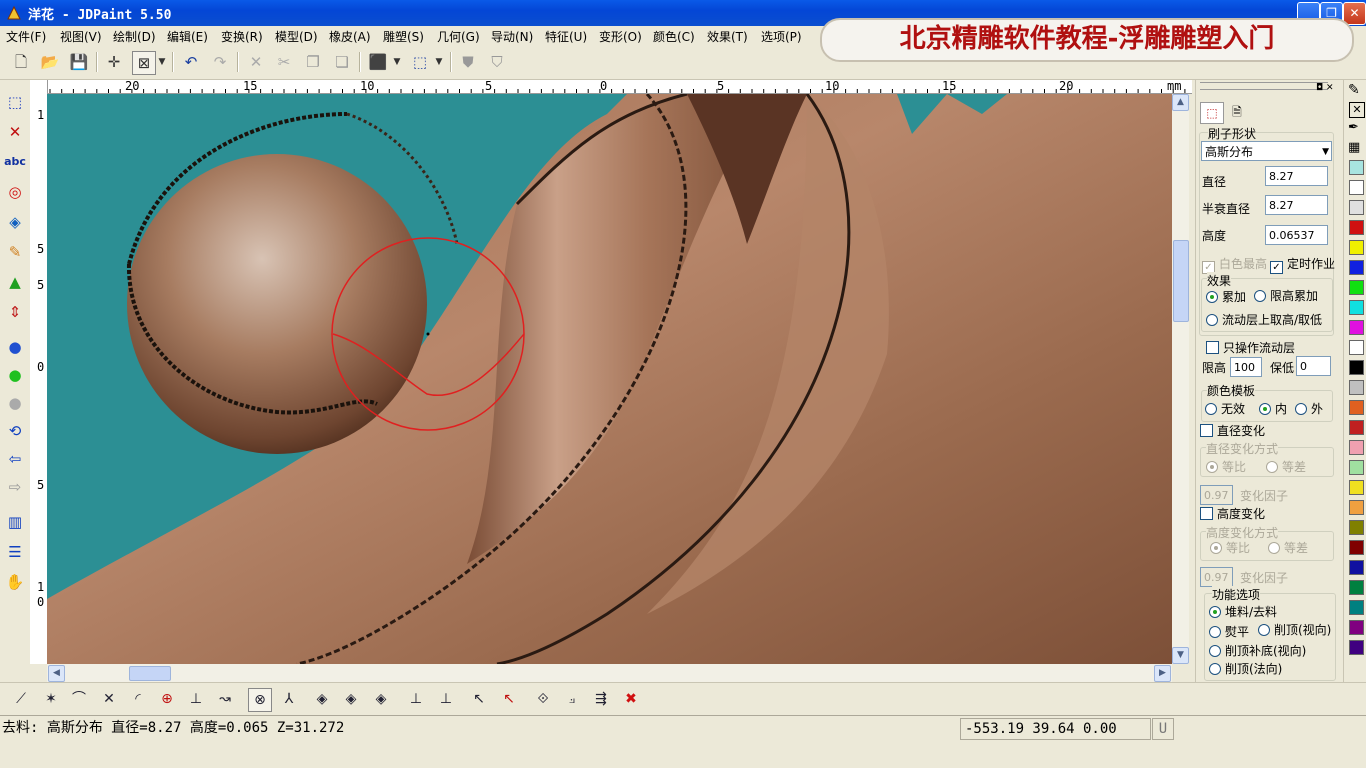 This screenshot has width=1366, height=768. Describe the element at coordinates (284, 62) in the screenshot. I see `cut-icon: ✂` at that location.